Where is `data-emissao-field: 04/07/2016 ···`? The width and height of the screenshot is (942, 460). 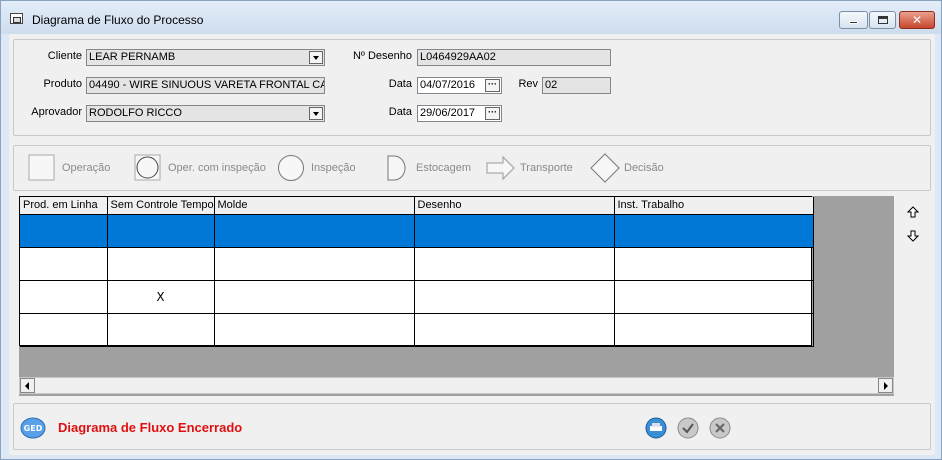 data-emissao-field: 04/07/2016 ··· is located at coordinates (459, 85).